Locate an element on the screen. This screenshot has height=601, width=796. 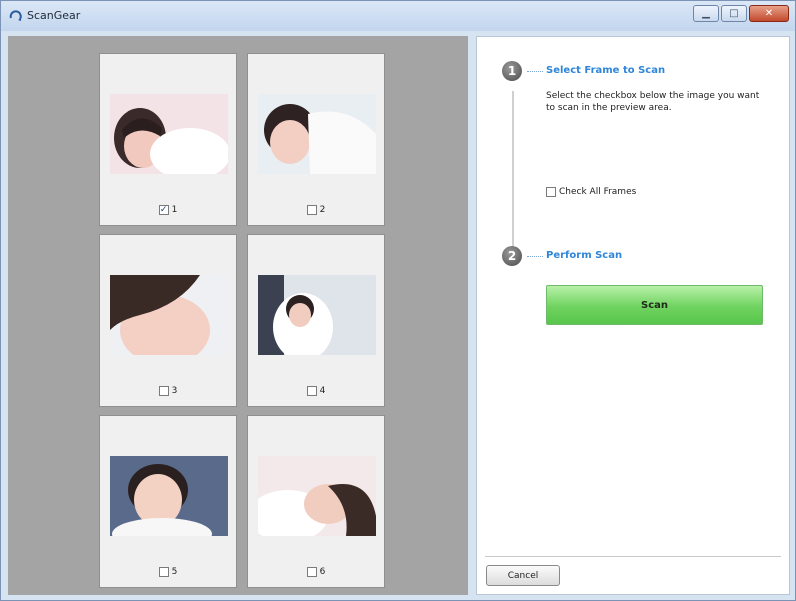
frame-label-6: 6 is located at coordinates (322, 572).